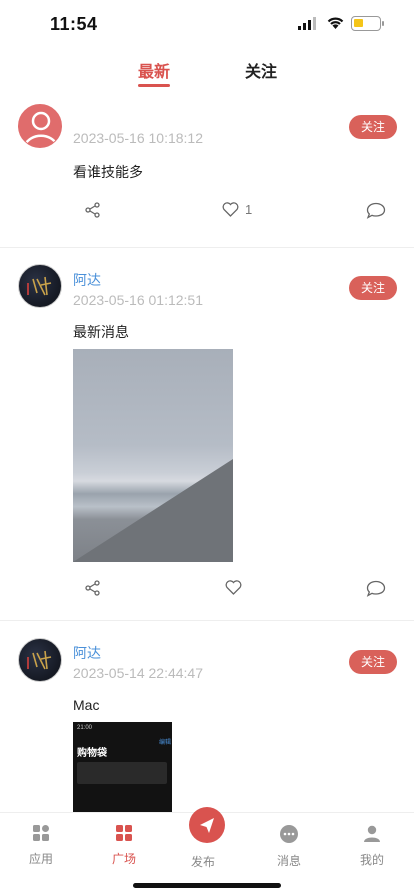 Image resolution: width=414 pixels, height=896 pixels. Describe the element at coordinates (371, 860) in the screenshot. I see `tab-label: 我的` at that location.